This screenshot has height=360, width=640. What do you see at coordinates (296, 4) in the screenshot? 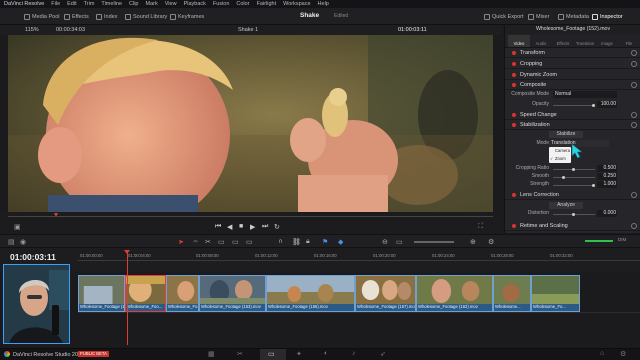
I see `menu-workspace: Workspace` at bounding box center [296, 4].